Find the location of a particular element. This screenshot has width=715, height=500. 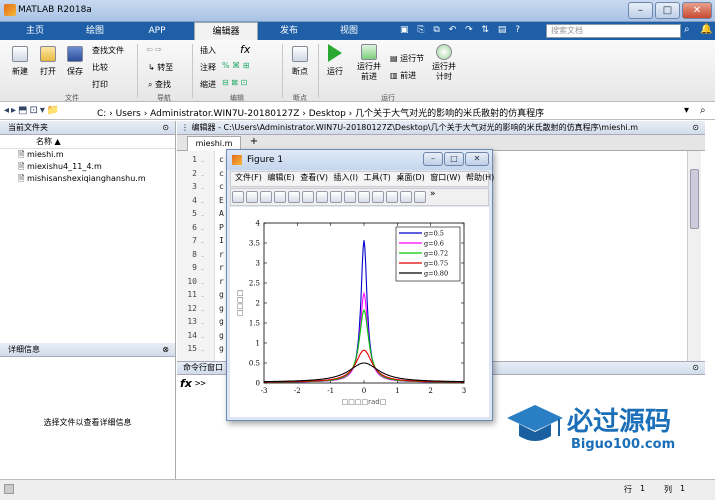

new-button: 新建 is located at coordinates (20, 61).